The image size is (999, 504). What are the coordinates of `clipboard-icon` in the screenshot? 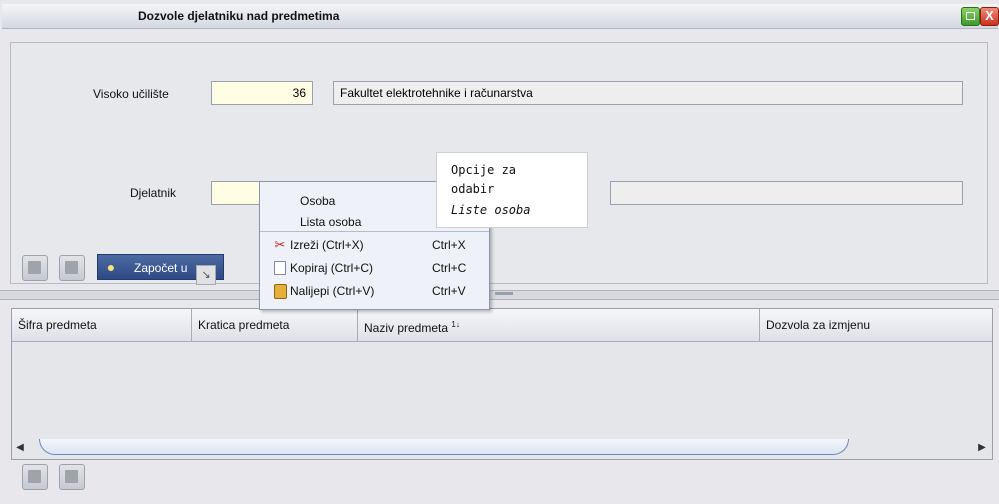 It's located at (280, 291).